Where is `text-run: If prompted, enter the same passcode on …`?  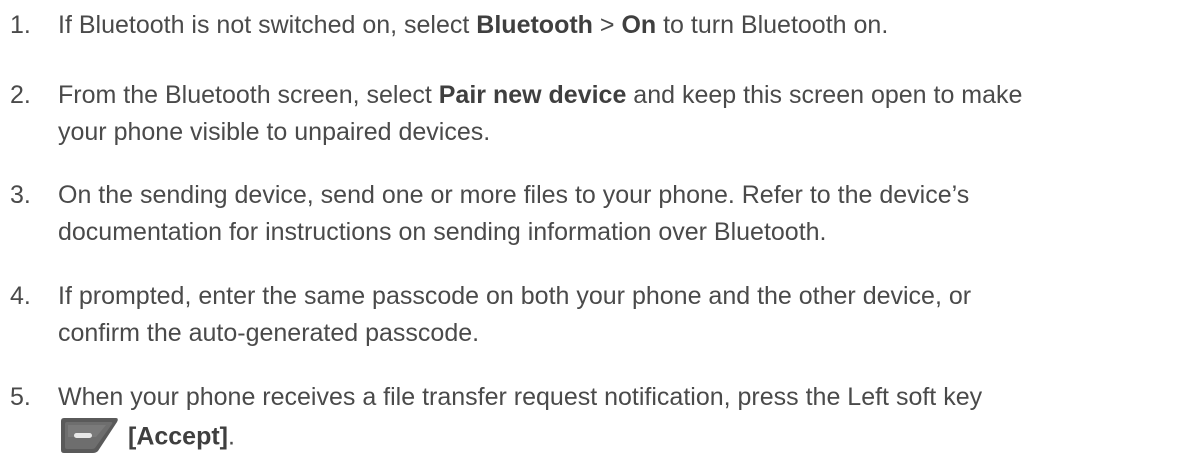
text-run: If prompted, enter the same passcode on … is located at coordinates (515, 296).